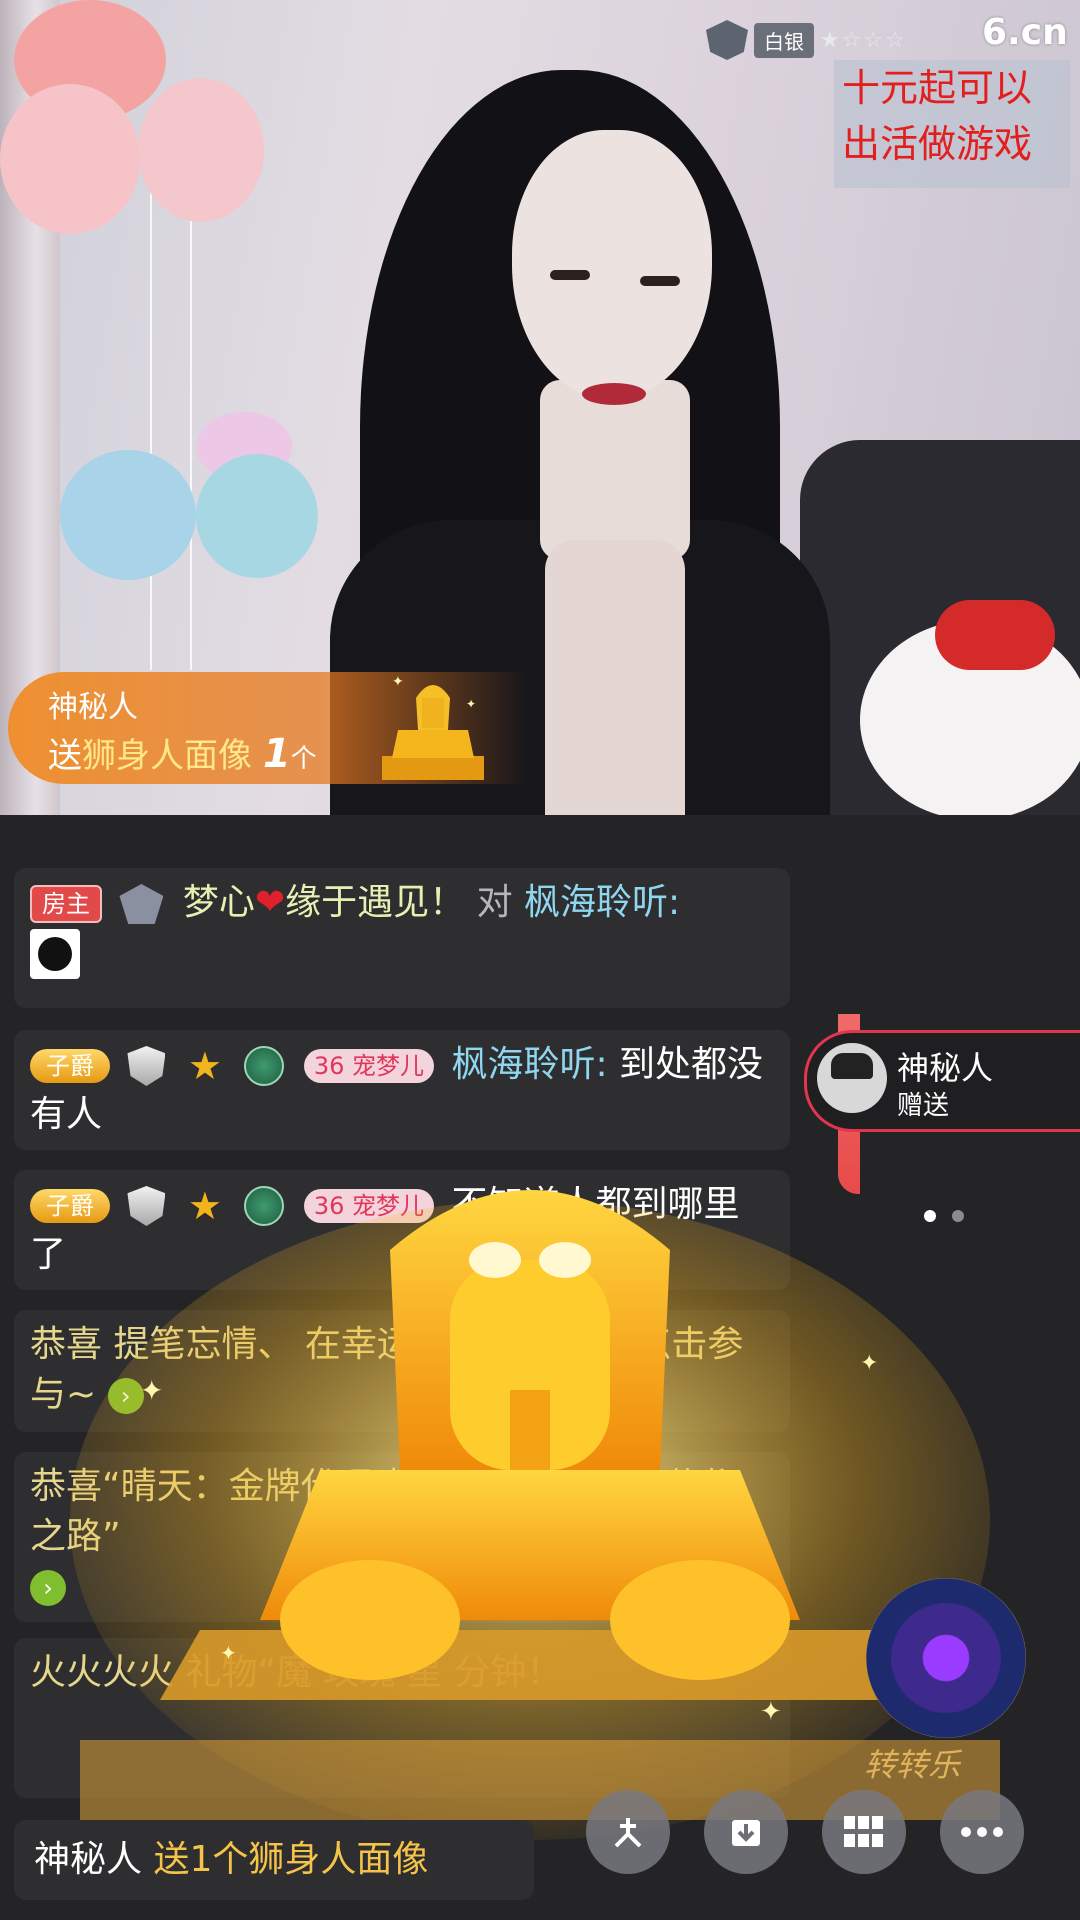 Image resolution: width=1080 pixels, height=1920 pixels. Describe the element at coordinates (945, 1068) in the screenshot. I see `side-notice-name: 神秘人` at that location.